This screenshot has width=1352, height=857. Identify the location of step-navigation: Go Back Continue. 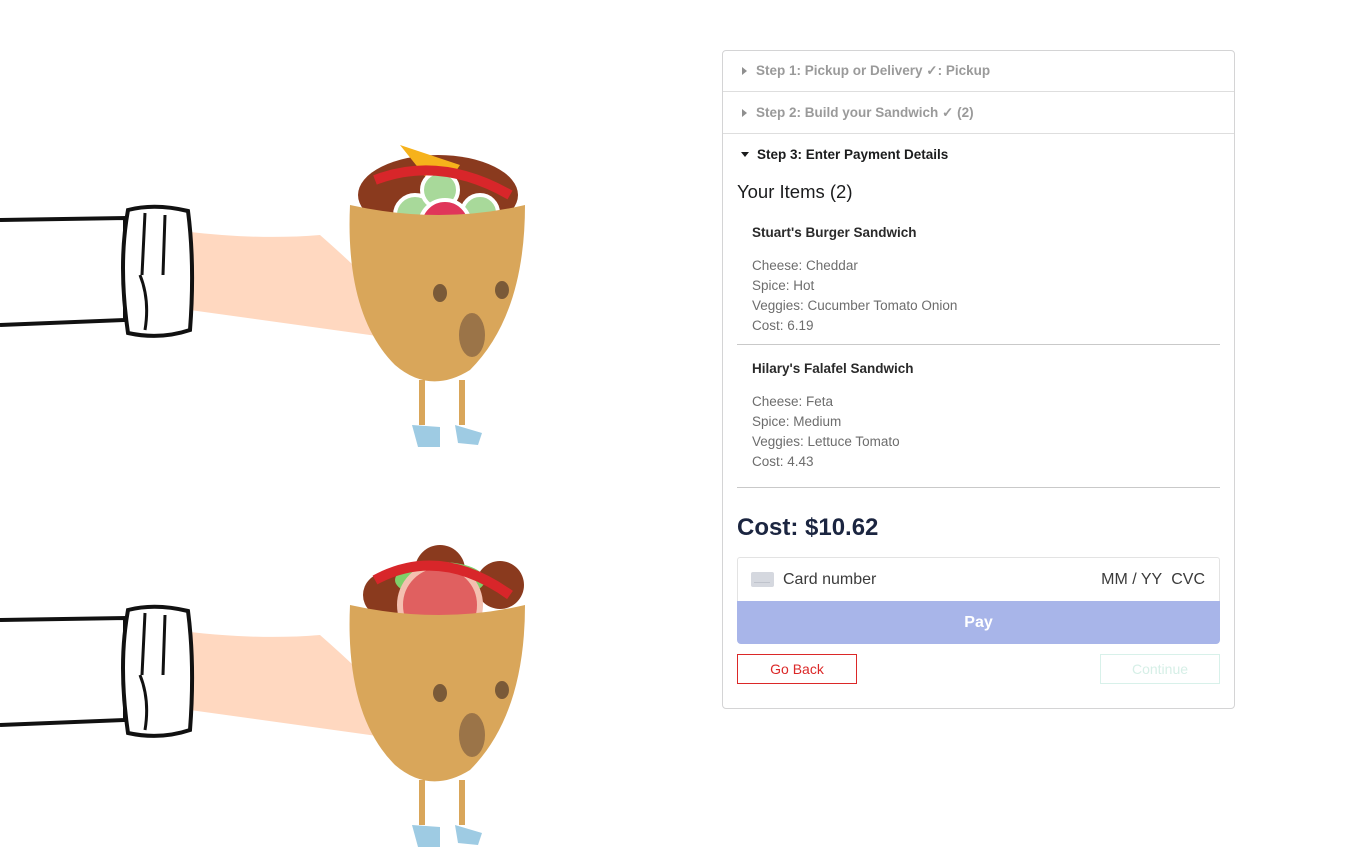
(978, 669).